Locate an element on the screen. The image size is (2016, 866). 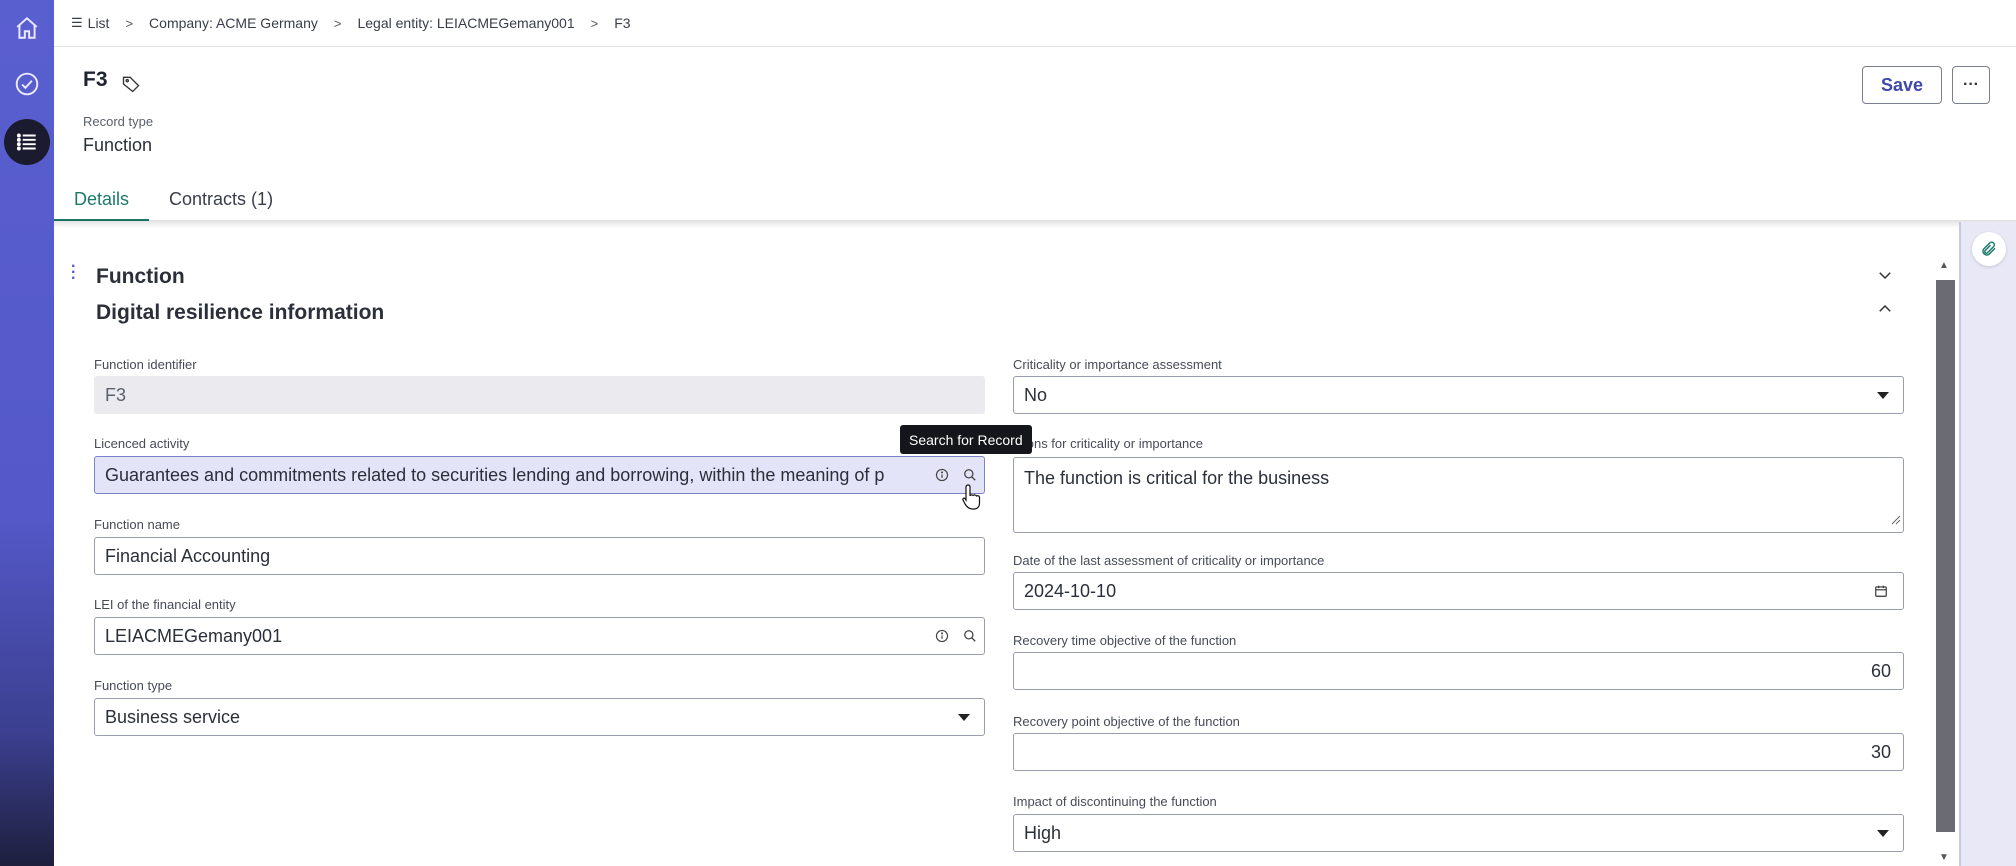
scroll-down-arrow: ▼ is located at coordinates (1944, 857).